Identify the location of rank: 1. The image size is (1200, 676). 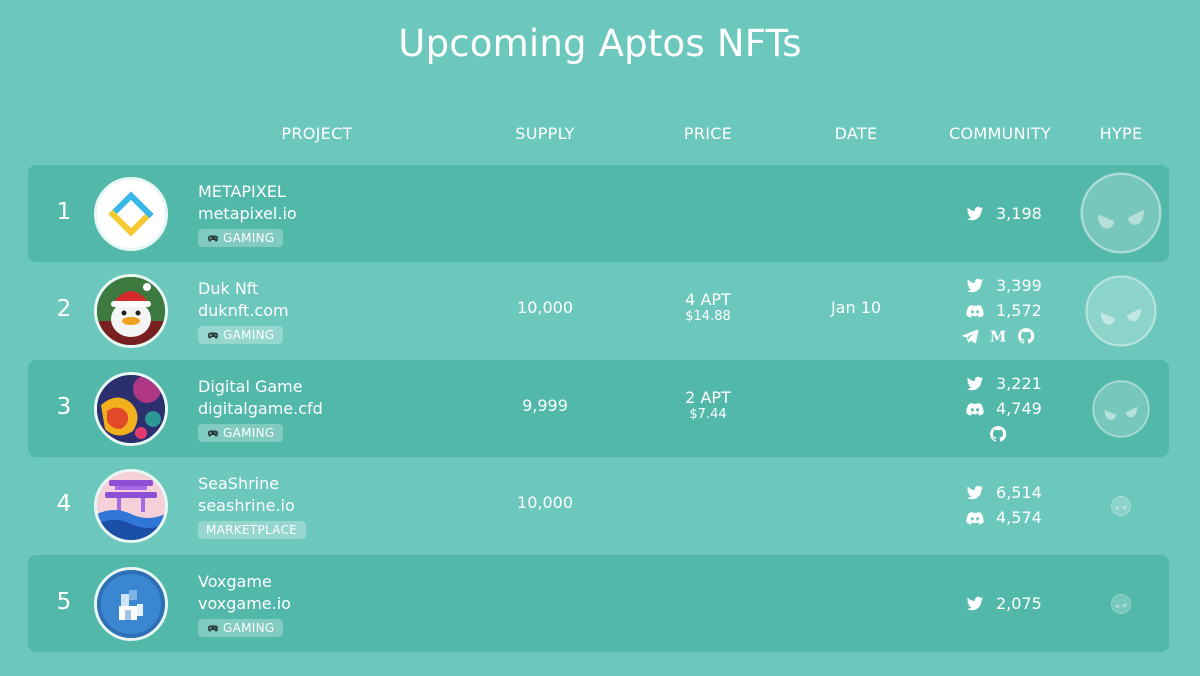
(64, 212).